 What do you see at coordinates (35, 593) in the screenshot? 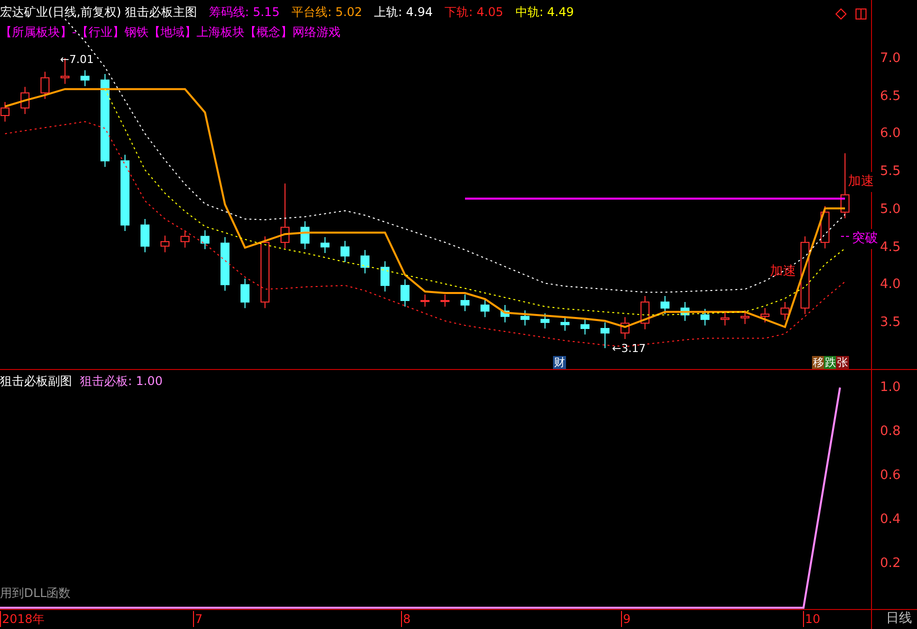
I see `dll-note: 用到DLL函数` at bounding box center [35, 593].